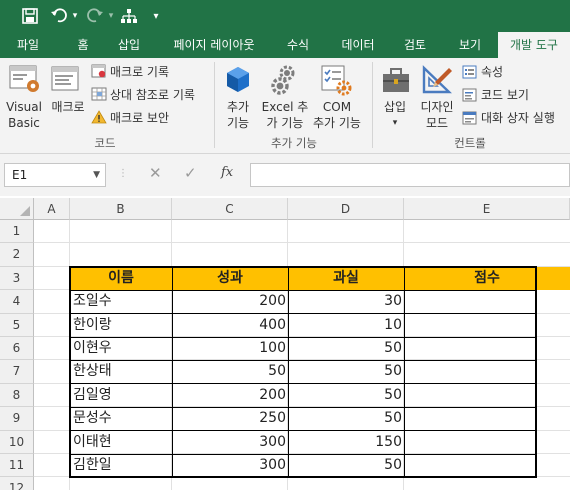 The height and width of the screenshot is (490, 570). What do you see at coordinates (230, 278) in the screenshot?
I see `table-header-cell: 성과` at bounding box center [230, 278].